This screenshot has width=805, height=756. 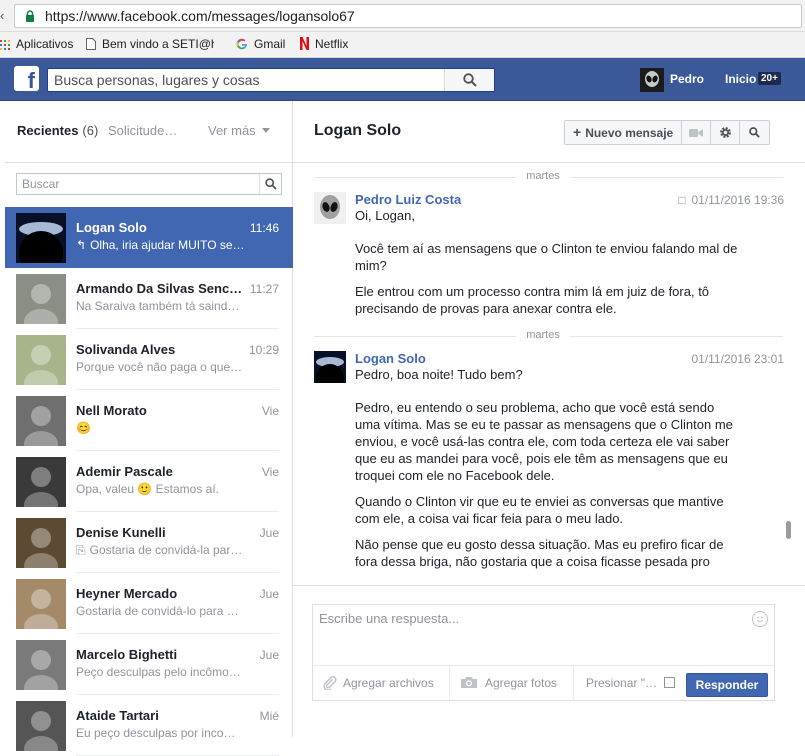 What do you see at coordinates (263, 350) in the screenshot?
I see `thread-time: 10:29` at bounding box center [263, 350].